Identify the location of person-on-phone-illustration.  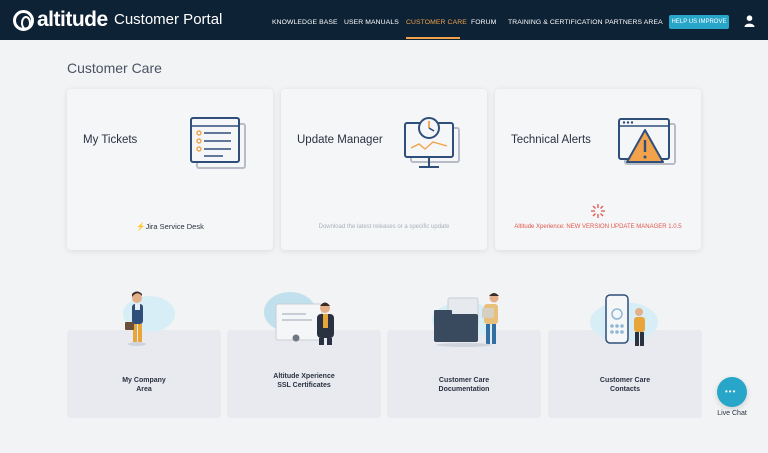
(149, 318).